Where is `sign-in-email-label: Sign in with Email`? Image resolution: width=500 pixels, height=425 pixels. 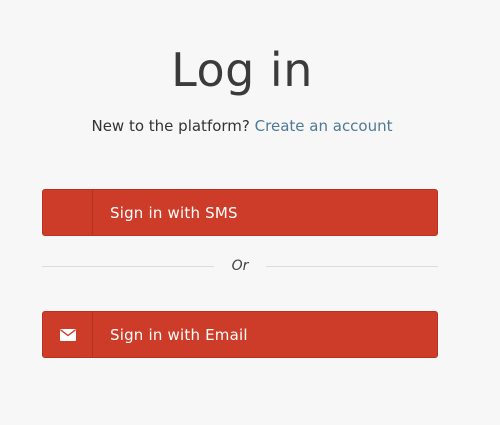
sign-in-email-label: Sign in with Email is located at coordinates (179, 334).